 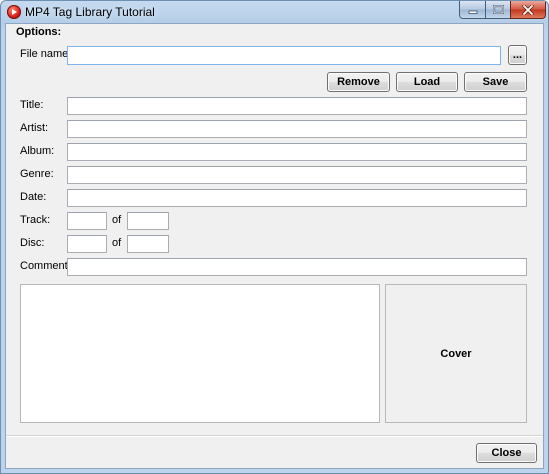 I want to click on options-group-title: Options:, so click(x=39, y=32).